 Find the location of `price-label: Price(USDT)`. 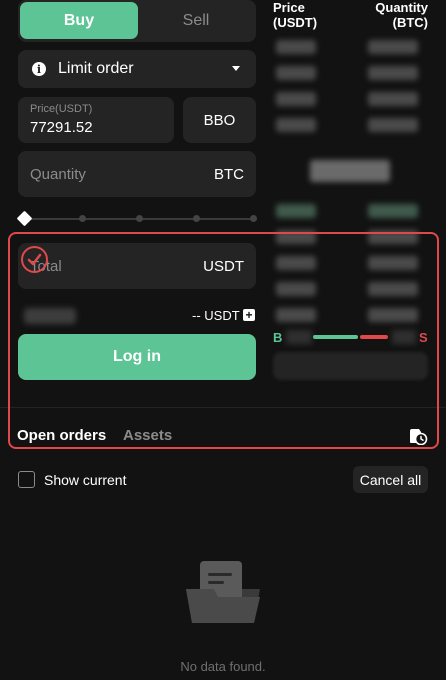

price-label: Price(USDT) is located at coordinates (61, 109).